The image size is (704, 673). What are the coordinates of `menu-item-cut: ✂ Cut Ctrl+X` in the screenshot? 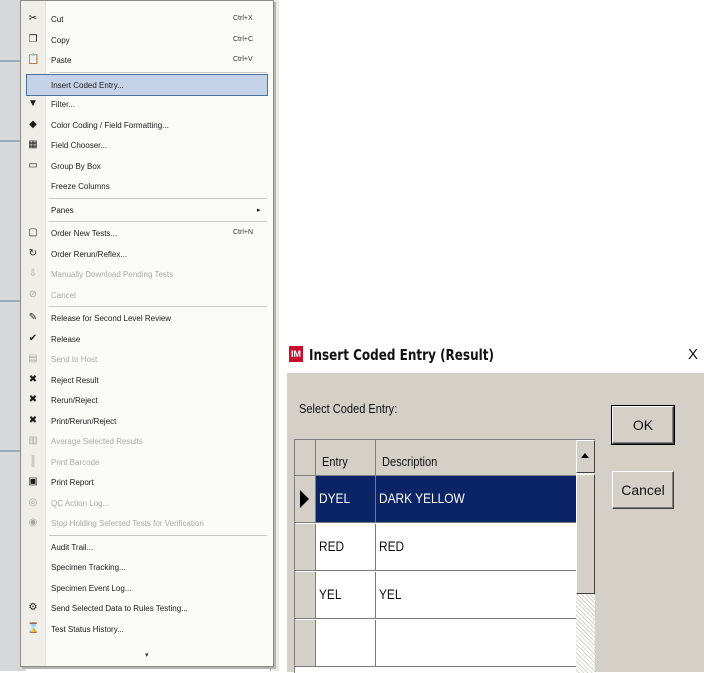 It's located at (147, 19).